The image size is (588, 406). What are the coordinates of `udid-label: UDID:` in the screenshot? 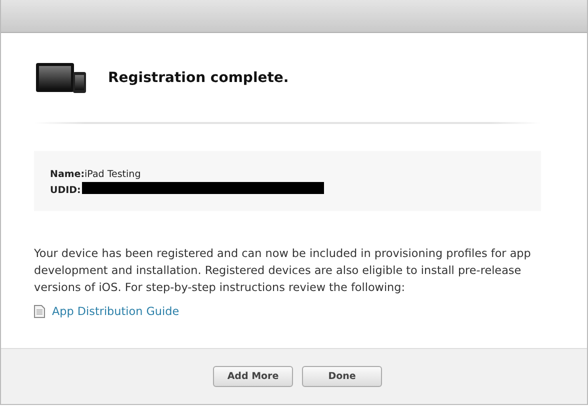 It's located at (65, 191).